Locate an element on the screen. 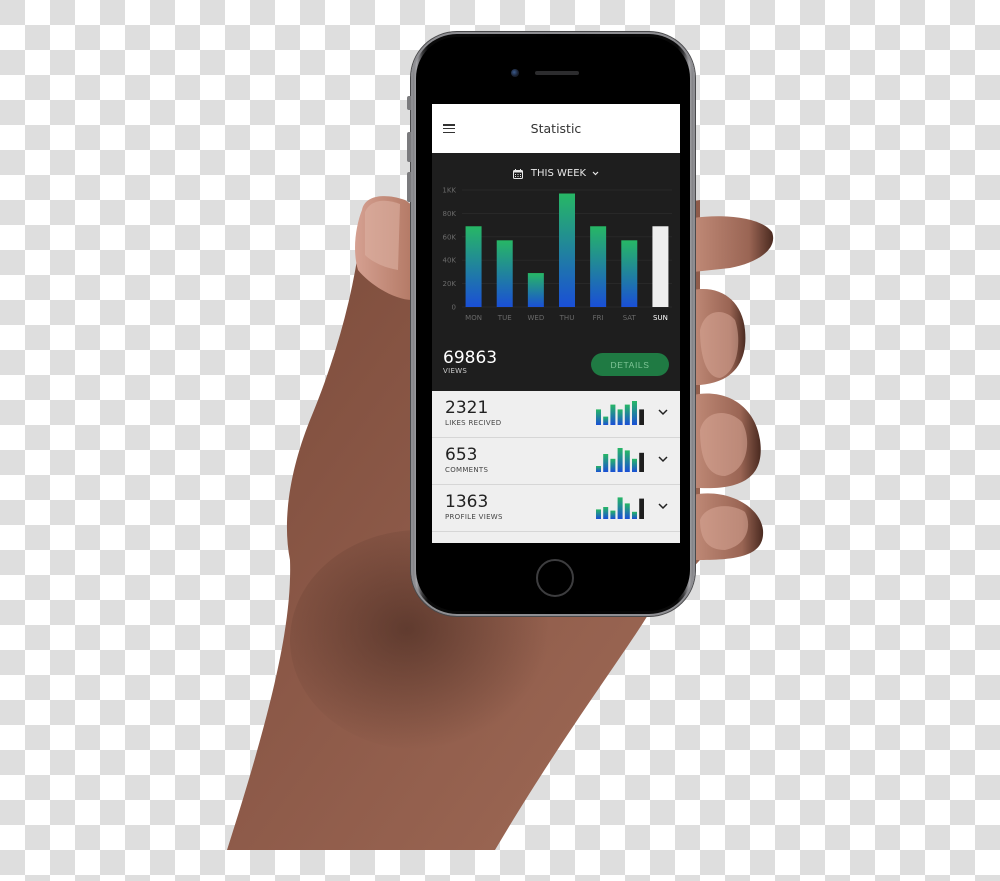 The image size is (1000, 881). x-tick-label: SUN is located at coordinates (660, 318).